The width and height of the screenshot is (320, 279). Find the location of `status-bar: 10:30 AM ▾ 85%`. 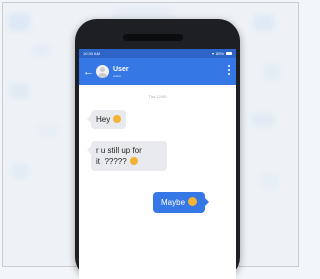

status-bar: 10:30 AM ▾ 85% is located at coordinates (157, 53).